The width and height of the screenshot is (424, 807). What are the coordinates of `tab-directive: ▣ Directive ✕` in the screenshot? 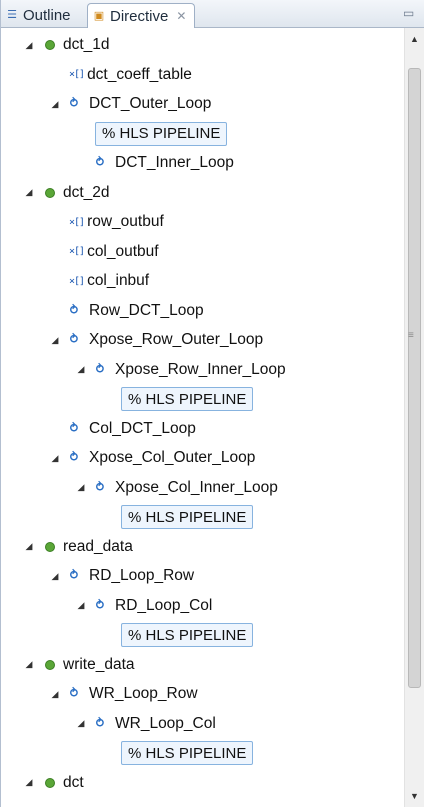 It's located at (141, 15).